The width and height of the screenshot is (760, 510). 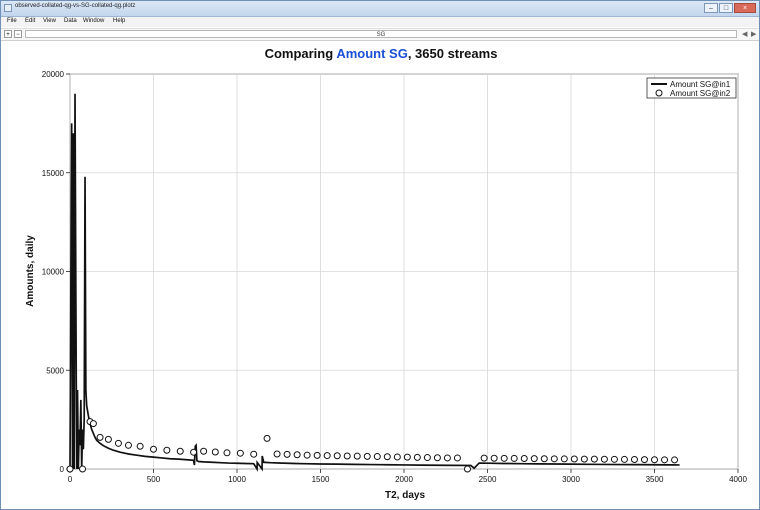 I want to click on menu-window: Window, so click(x=93, y=21).